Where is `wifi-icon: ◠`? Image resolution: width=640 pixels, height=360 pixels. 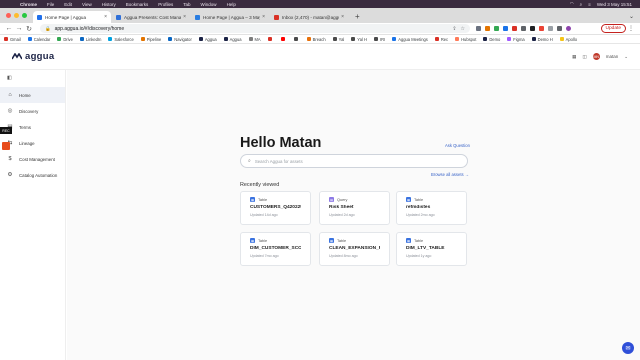
wifi-icon: ◠ is located at coordinates (572, 4).